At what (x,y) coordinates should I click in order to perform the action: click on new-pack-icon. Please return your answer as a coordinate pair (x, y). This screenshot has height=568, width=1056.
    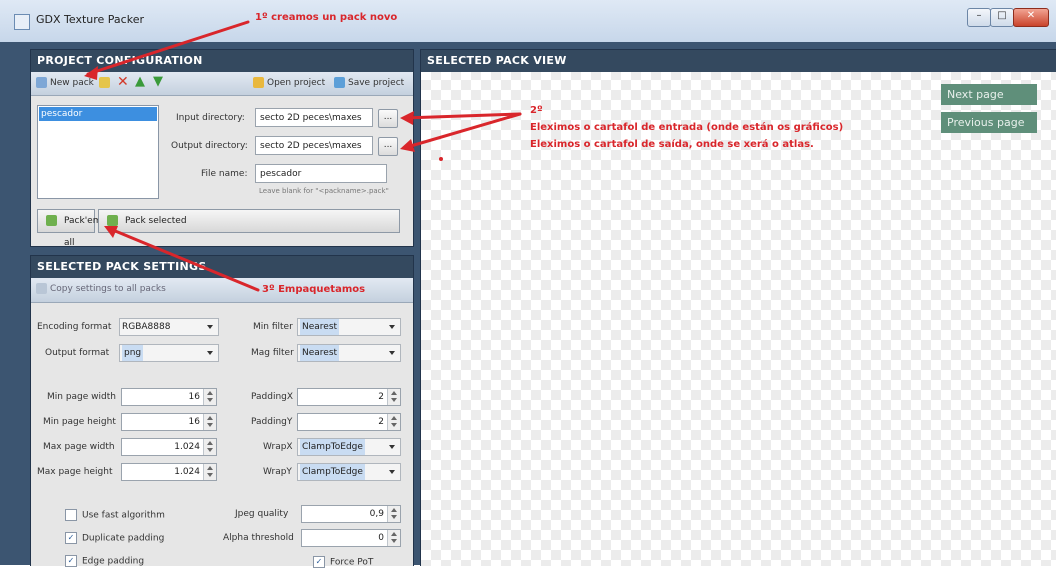
    Looking at the image, I should click on (41, 82).